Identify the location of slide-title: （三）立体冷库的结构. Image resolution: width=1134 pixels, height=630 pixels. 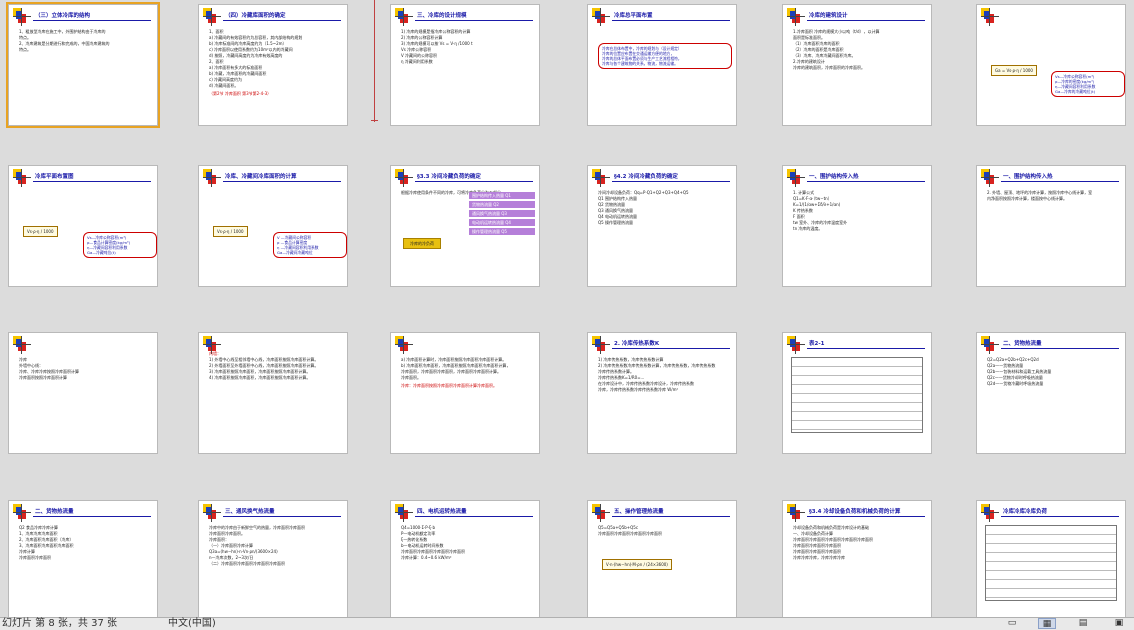
(63, 16).